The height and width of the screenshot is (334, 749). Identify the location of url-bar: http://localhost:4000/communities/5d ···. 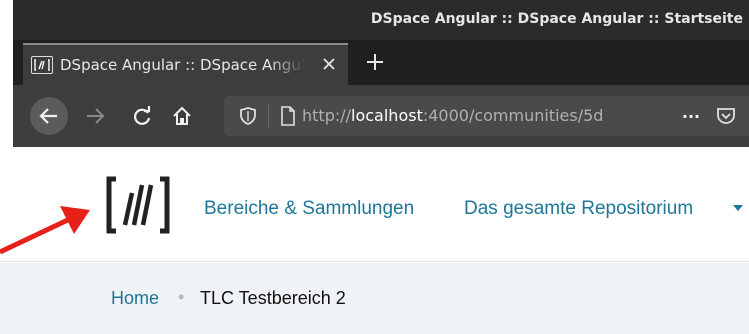
(486, 116).